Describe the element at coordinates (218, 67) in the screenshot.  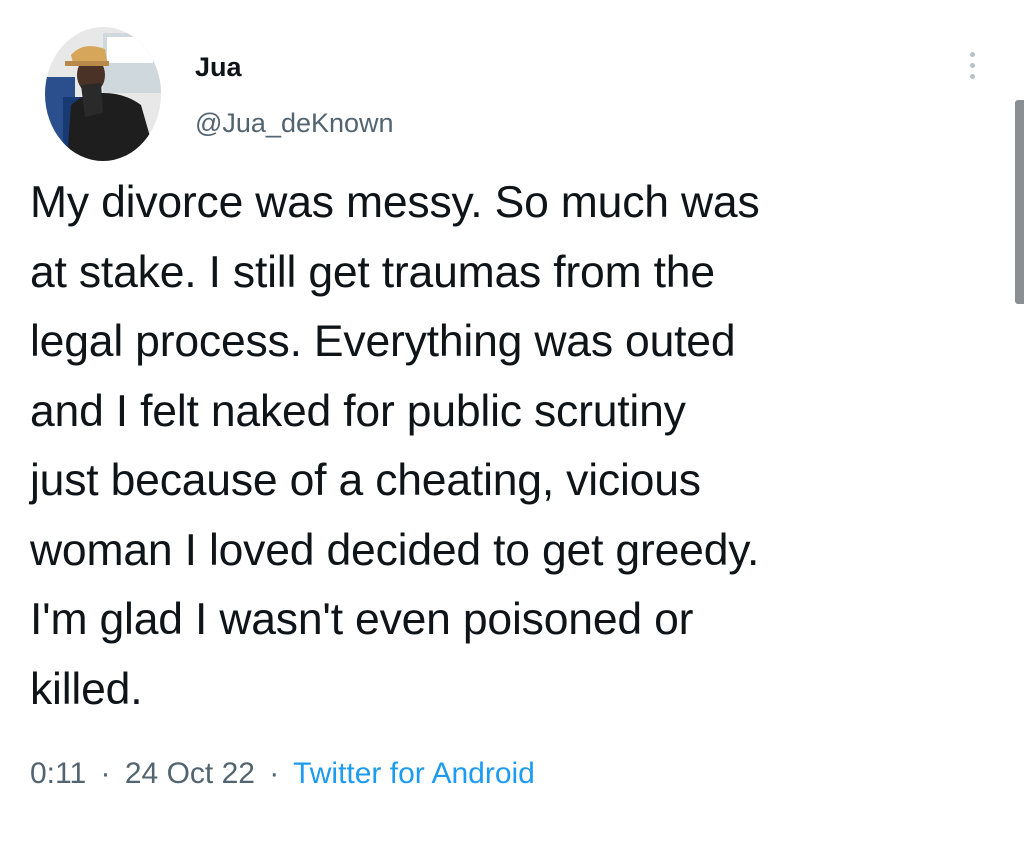
I see `display-name: Jua` at that location.